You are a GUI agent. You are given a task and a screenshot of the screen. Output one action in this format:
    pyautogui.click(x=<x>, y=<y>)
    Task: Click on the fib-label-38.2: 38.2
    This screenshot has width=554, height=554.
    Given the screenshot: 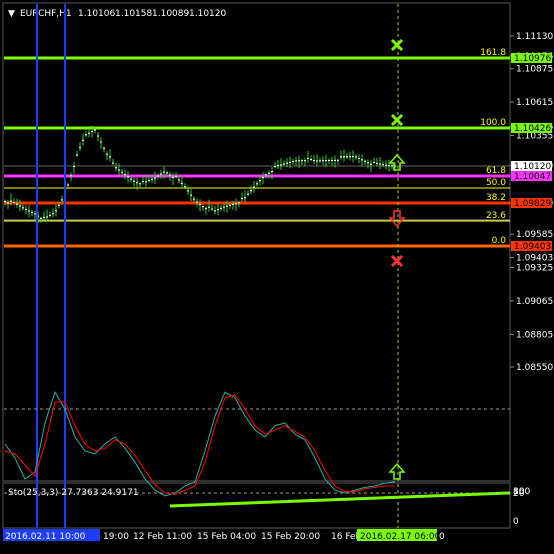 What is the action you would take?
    pyautogui.click(x=496, y=198)
    